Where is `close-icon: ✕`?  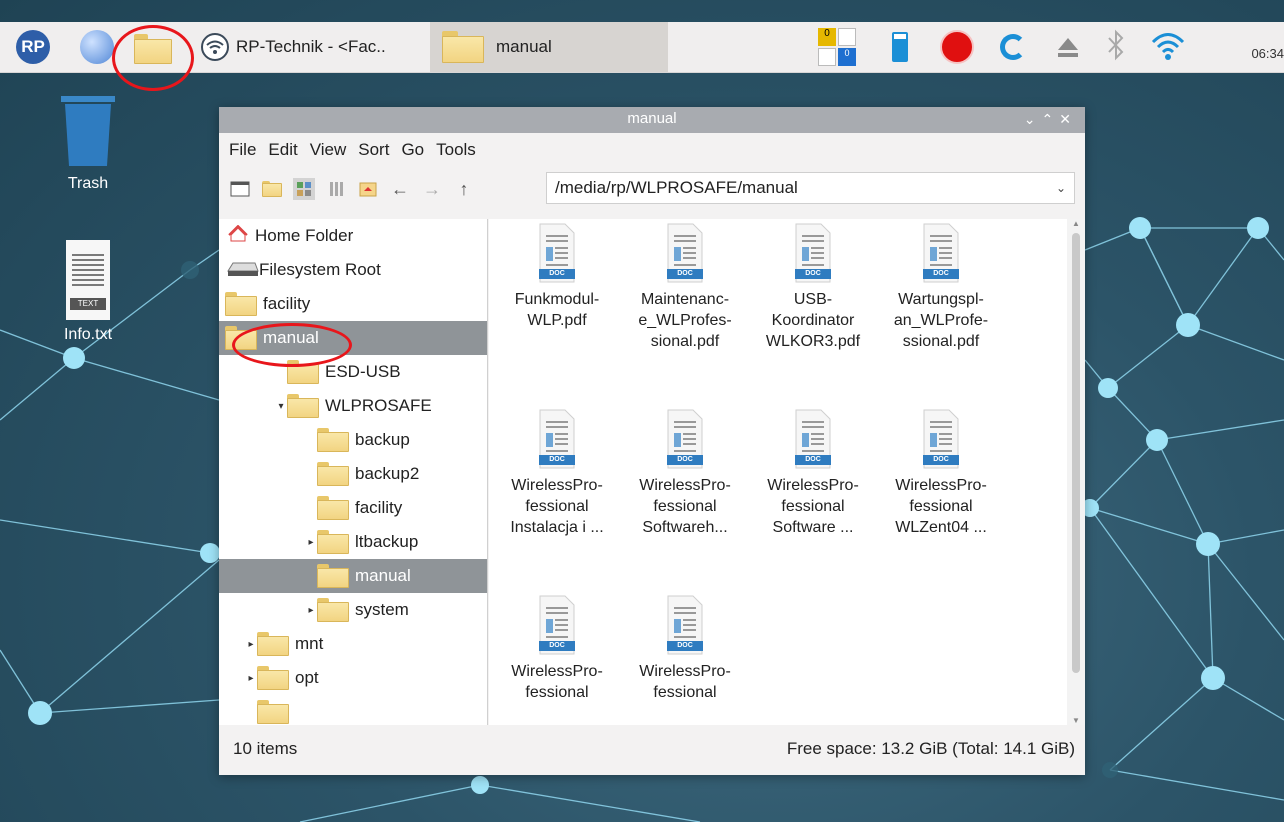
close-icon: ✕ is located at coordinates (1068, 119).